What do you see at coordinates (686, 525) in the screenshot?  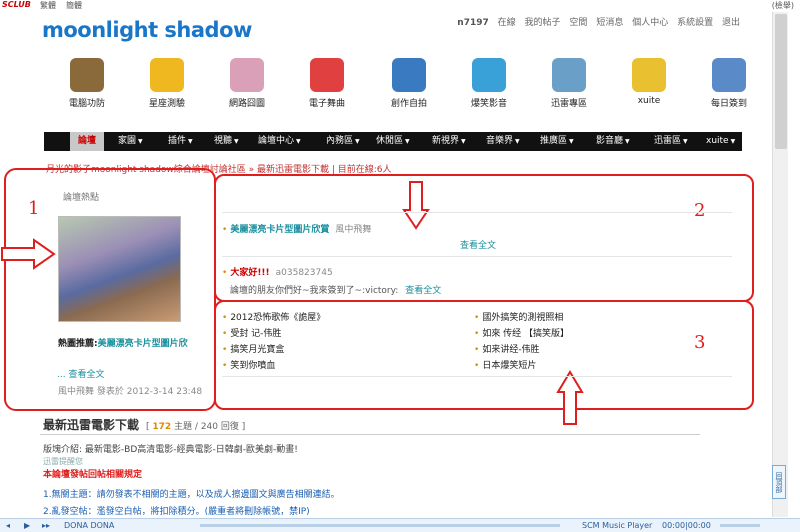 I see `player-time: 00:00|00:00` at bounding box center [686, 525].